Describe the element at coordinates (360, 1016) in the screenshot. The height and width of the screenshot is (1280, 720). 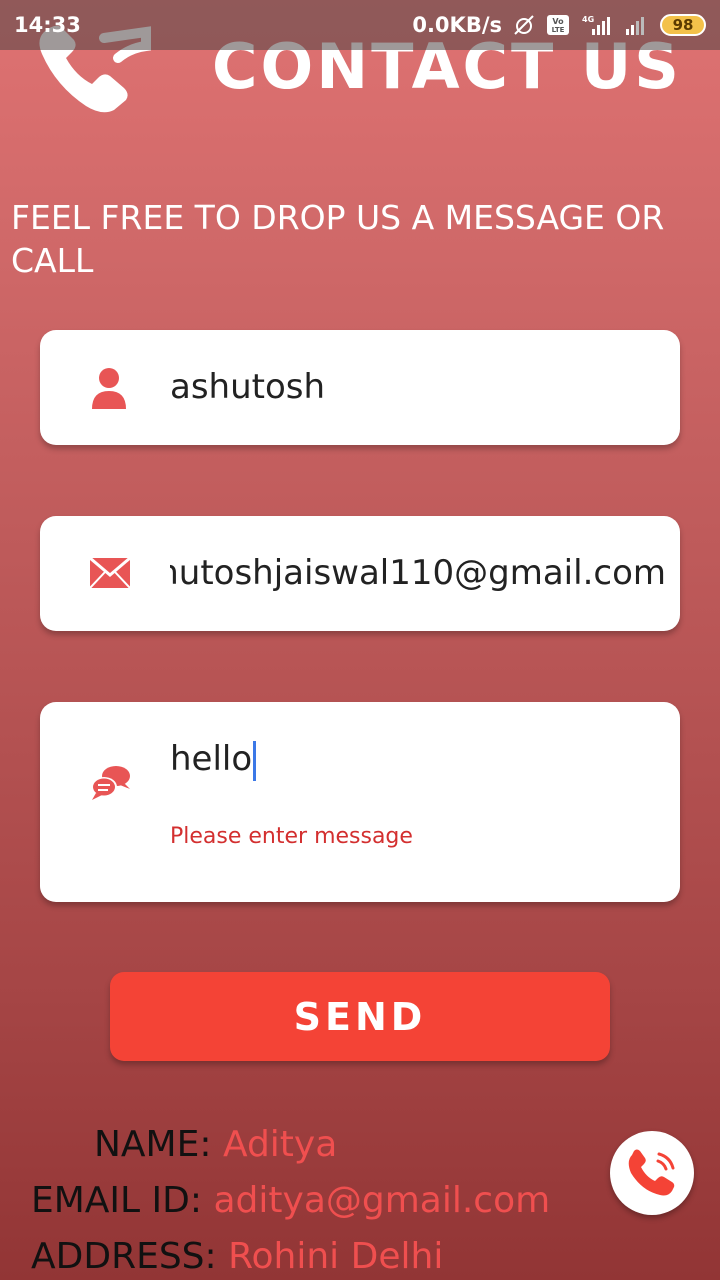
I see `send-button: SEND` at that location.